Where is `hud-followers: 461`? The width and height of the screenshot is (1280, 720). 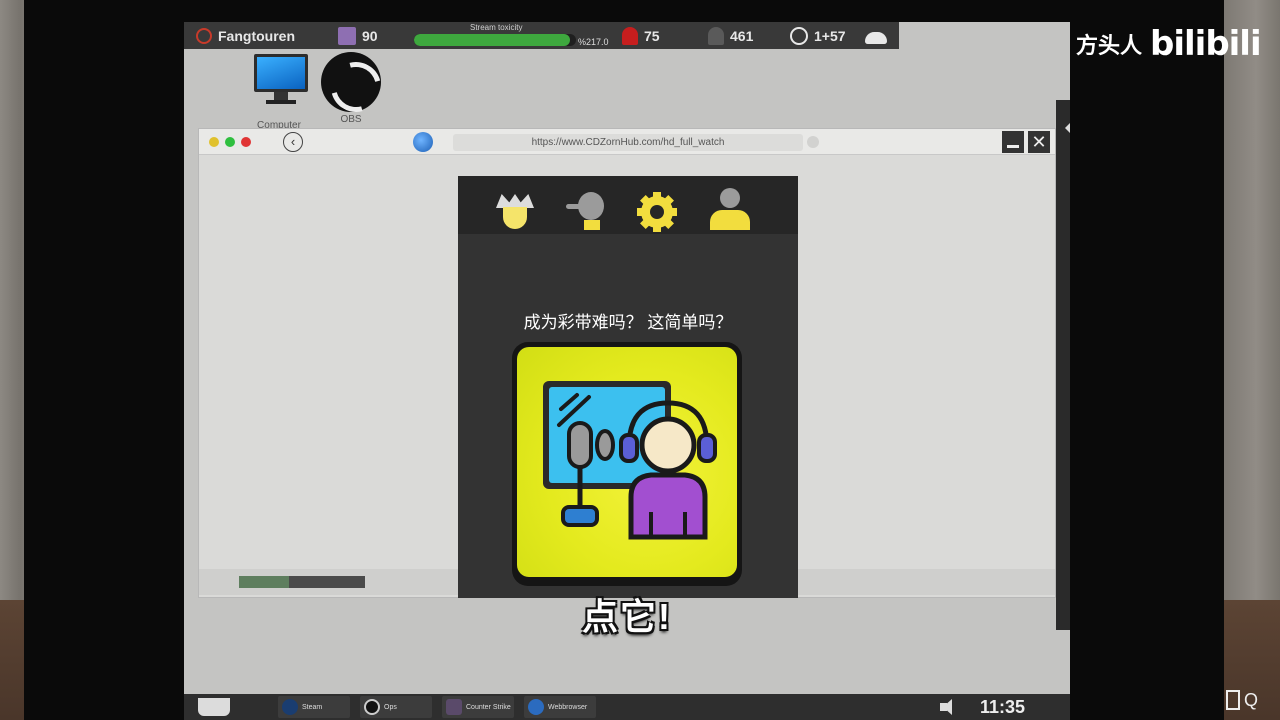 hud-followers: 461 is located at coordinates (730, 36).